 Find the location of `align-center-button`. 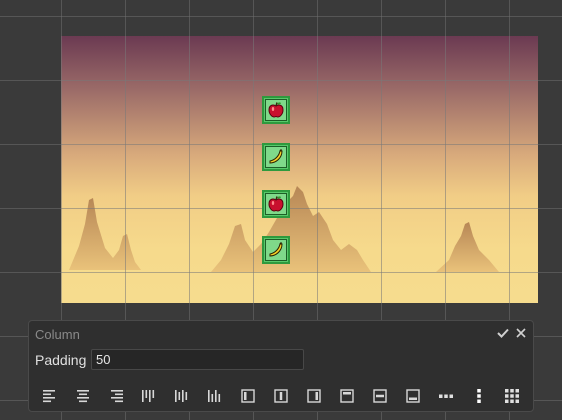

align-center-button is located at coordinates (83, 396).